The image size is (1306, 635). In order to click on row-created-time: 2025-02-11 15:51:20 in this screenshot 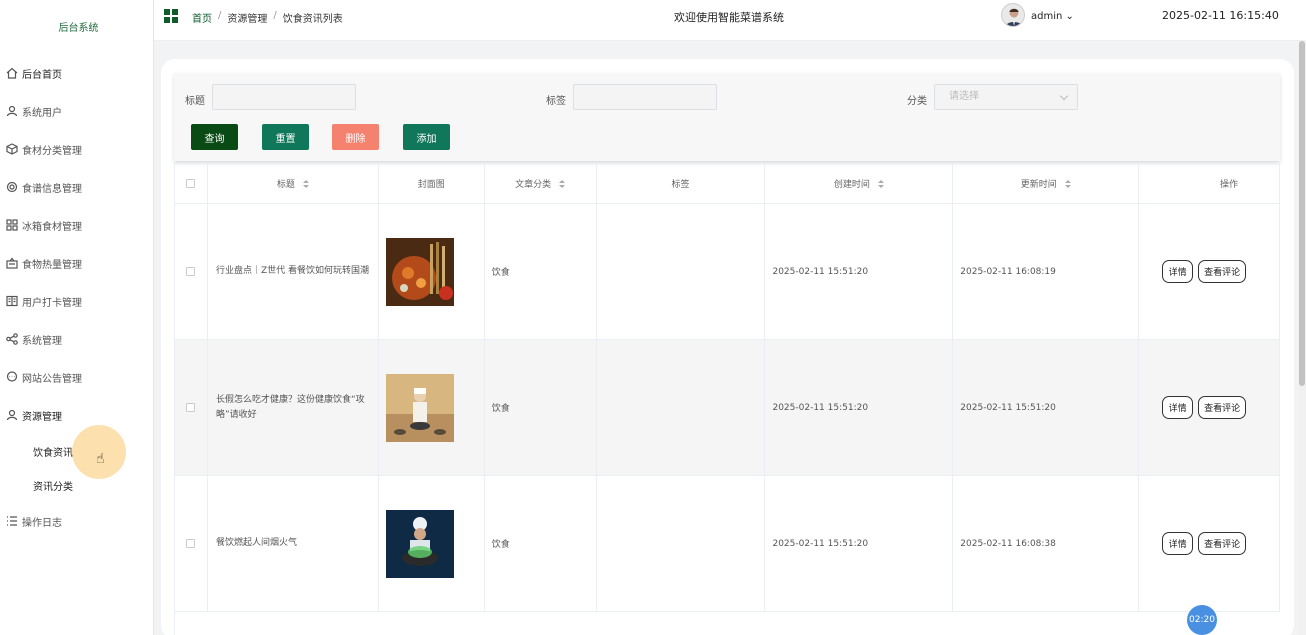, I will do `click(859, 543)`.